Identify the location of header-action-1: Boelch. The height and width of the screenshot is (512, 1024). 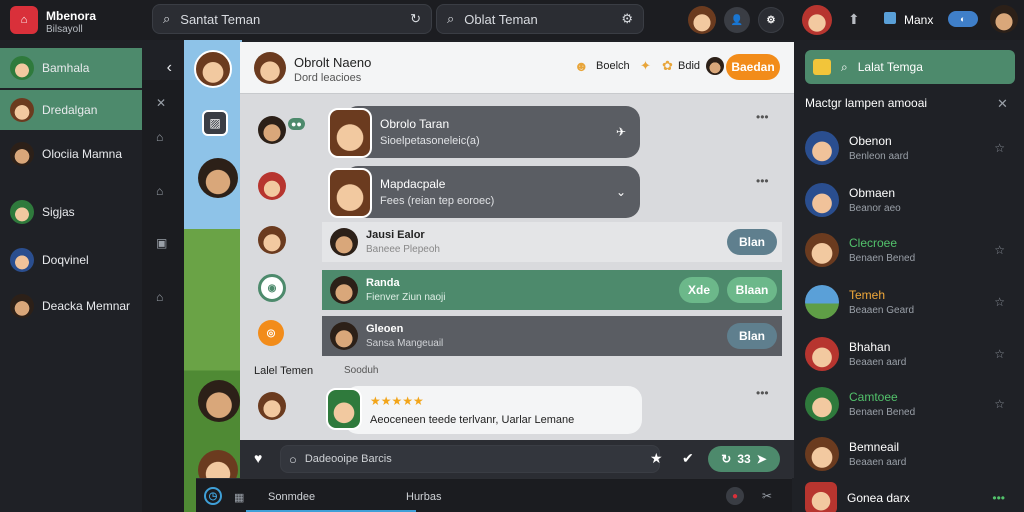
(613, 66).